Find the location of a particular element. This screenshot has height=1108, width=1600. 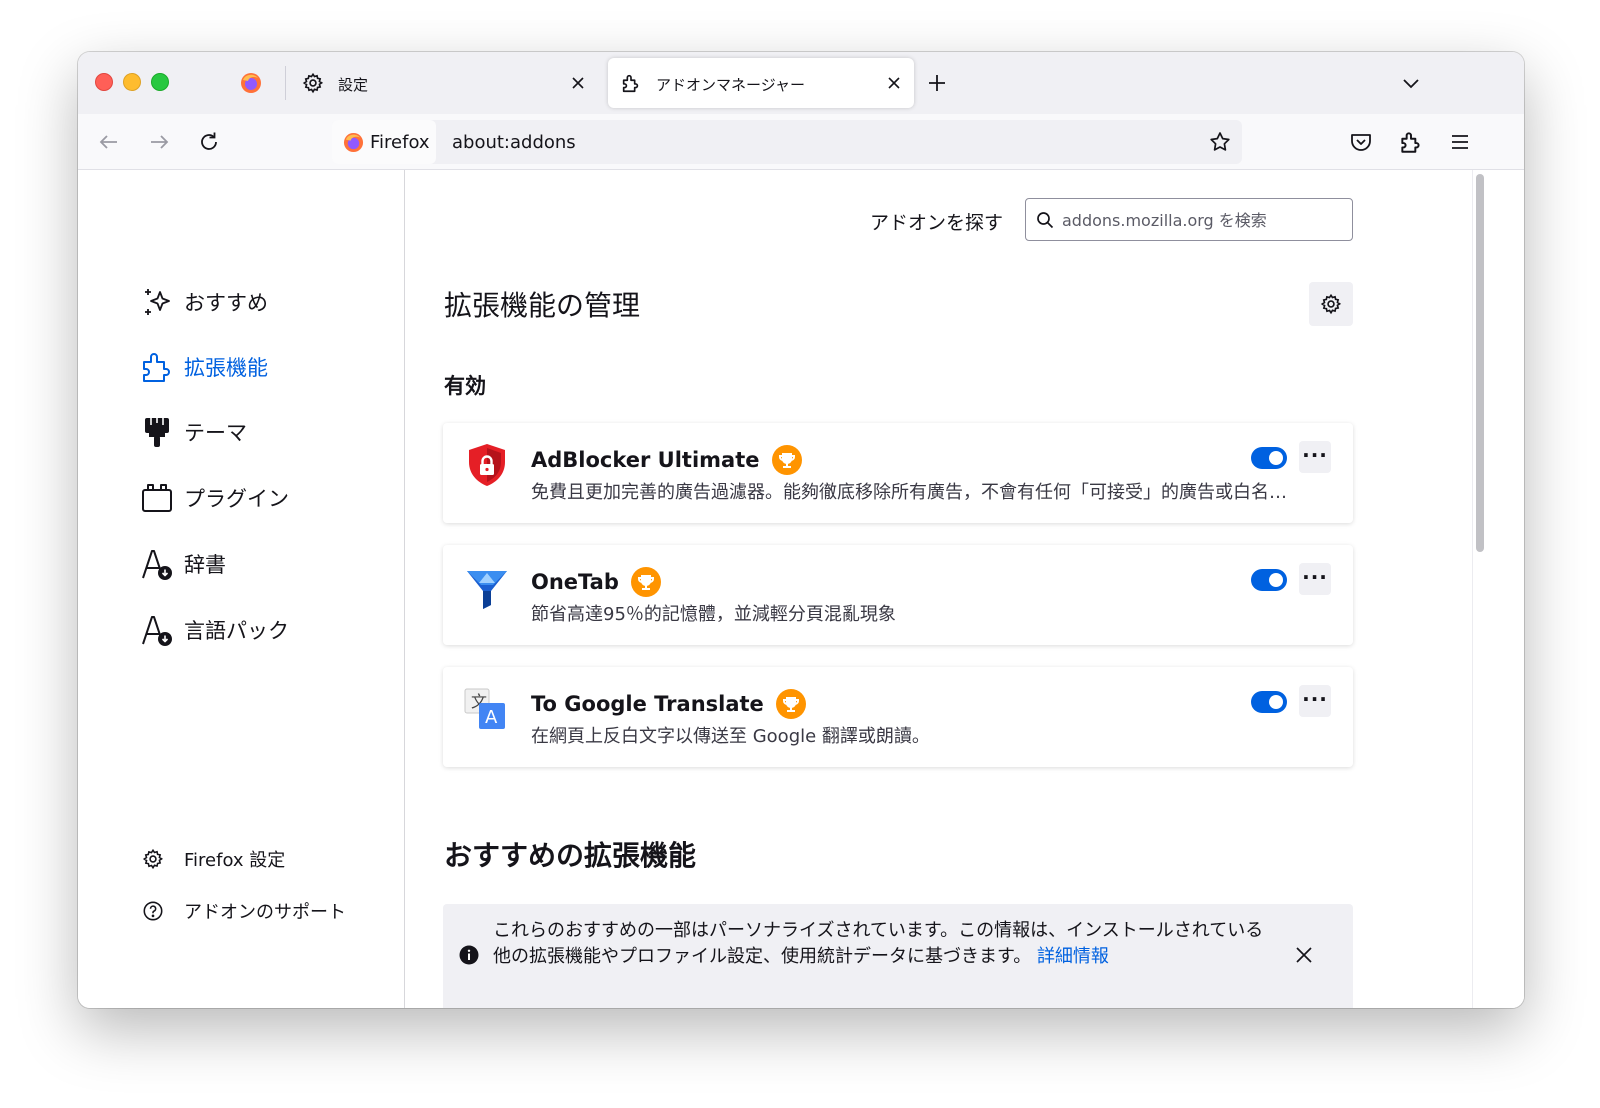

tab-settings: 設定 is located at coordinates (444, 83).